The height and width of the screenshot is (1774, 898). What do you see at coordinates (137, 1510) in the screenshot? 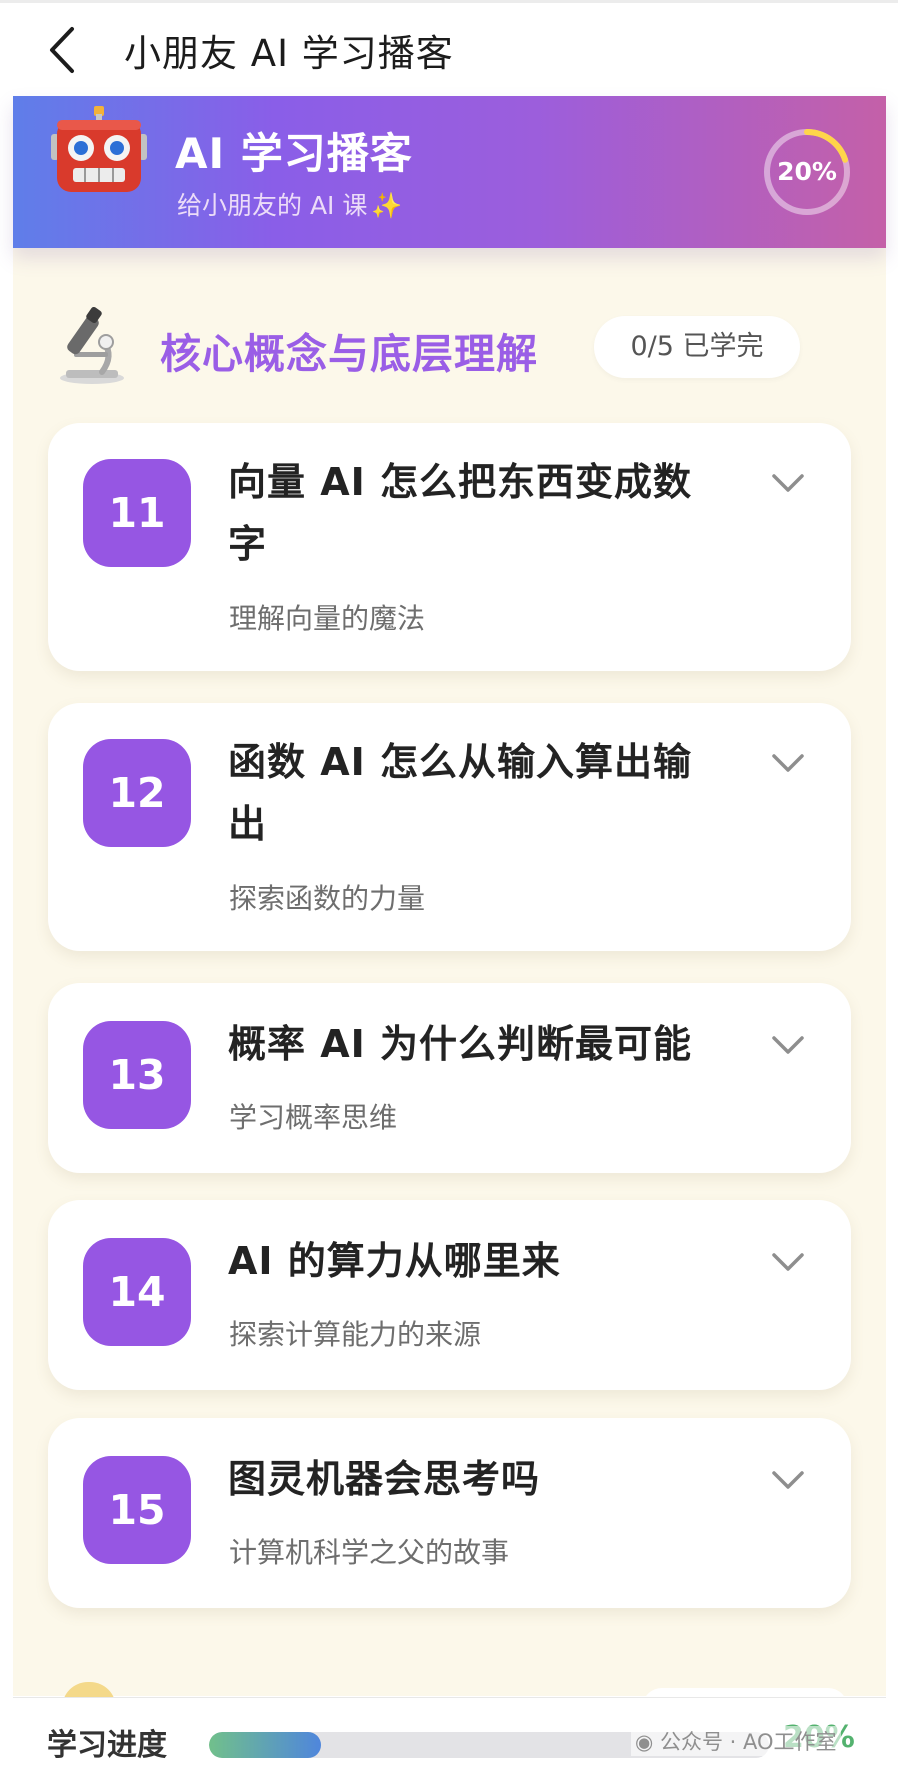
I see `lesson-number: 15` at bounding box center [137, 1510].